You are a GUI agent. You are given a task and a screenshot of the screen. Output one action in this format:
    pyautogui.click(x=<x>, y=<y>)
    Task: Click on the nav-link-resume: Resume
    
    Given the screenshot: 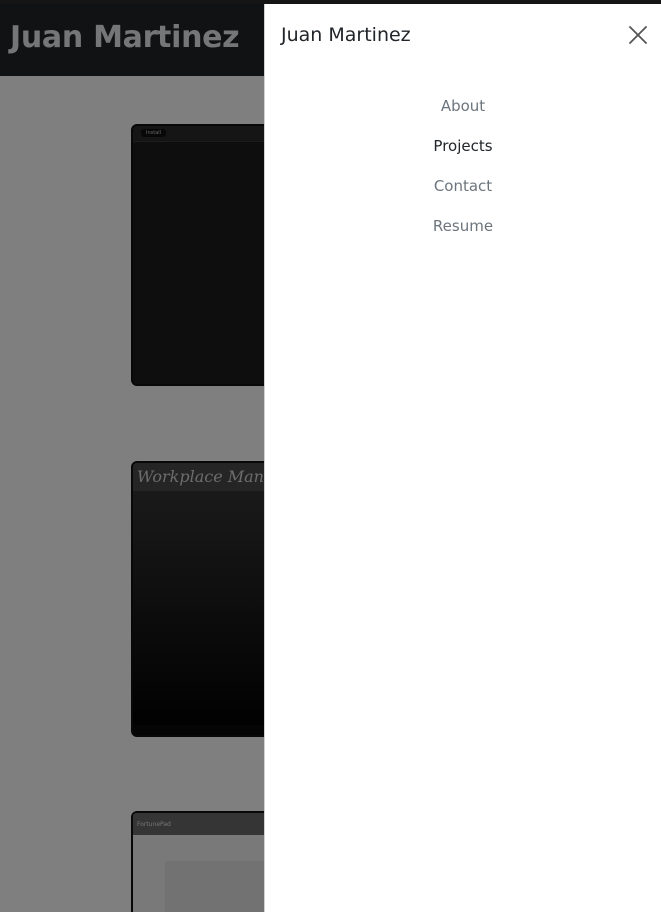 What is the action you would take?
    pyautogui.click(x=463, y=230)
    